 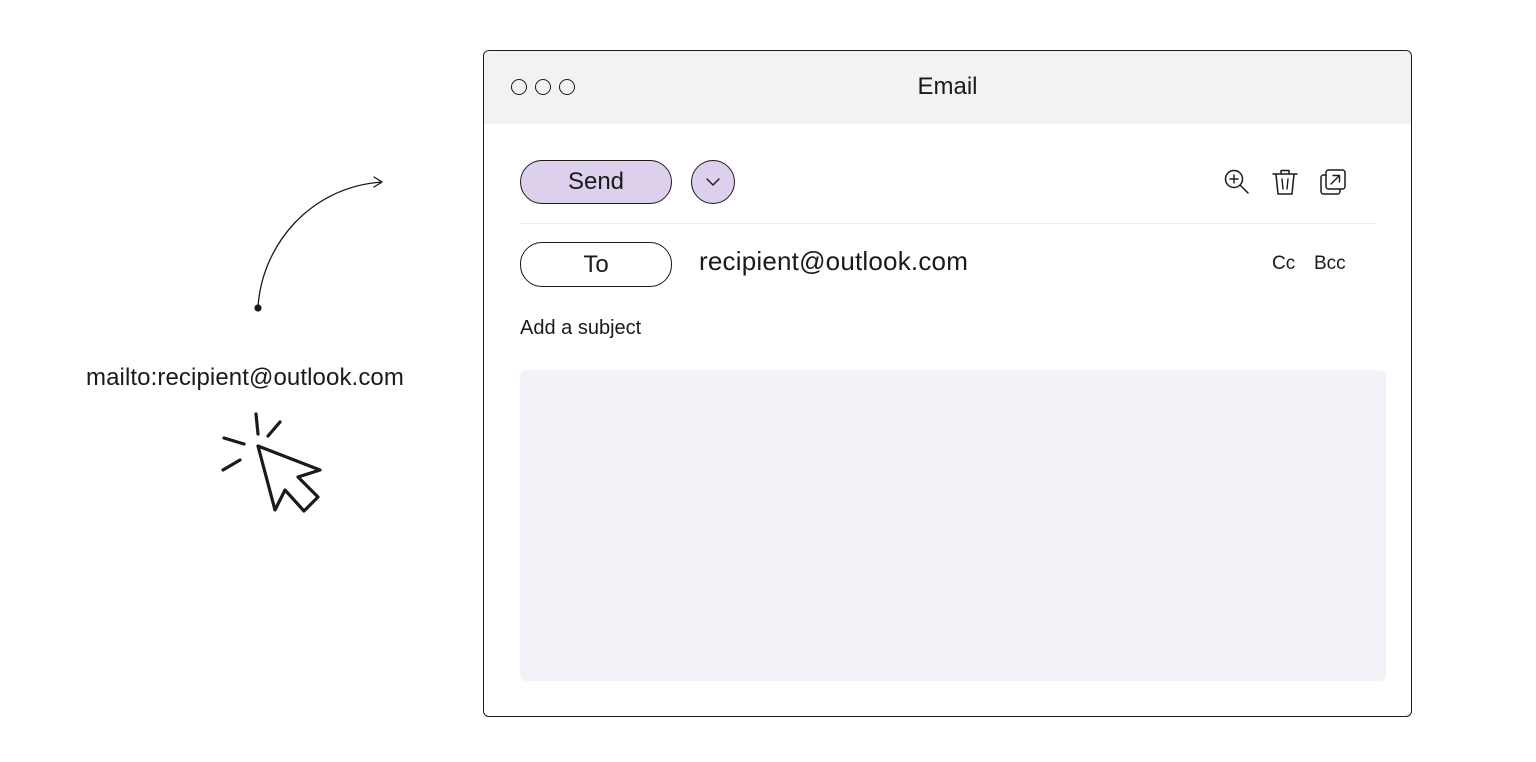 I want to click on click-cursor-icon, so click(x=271, y=462).